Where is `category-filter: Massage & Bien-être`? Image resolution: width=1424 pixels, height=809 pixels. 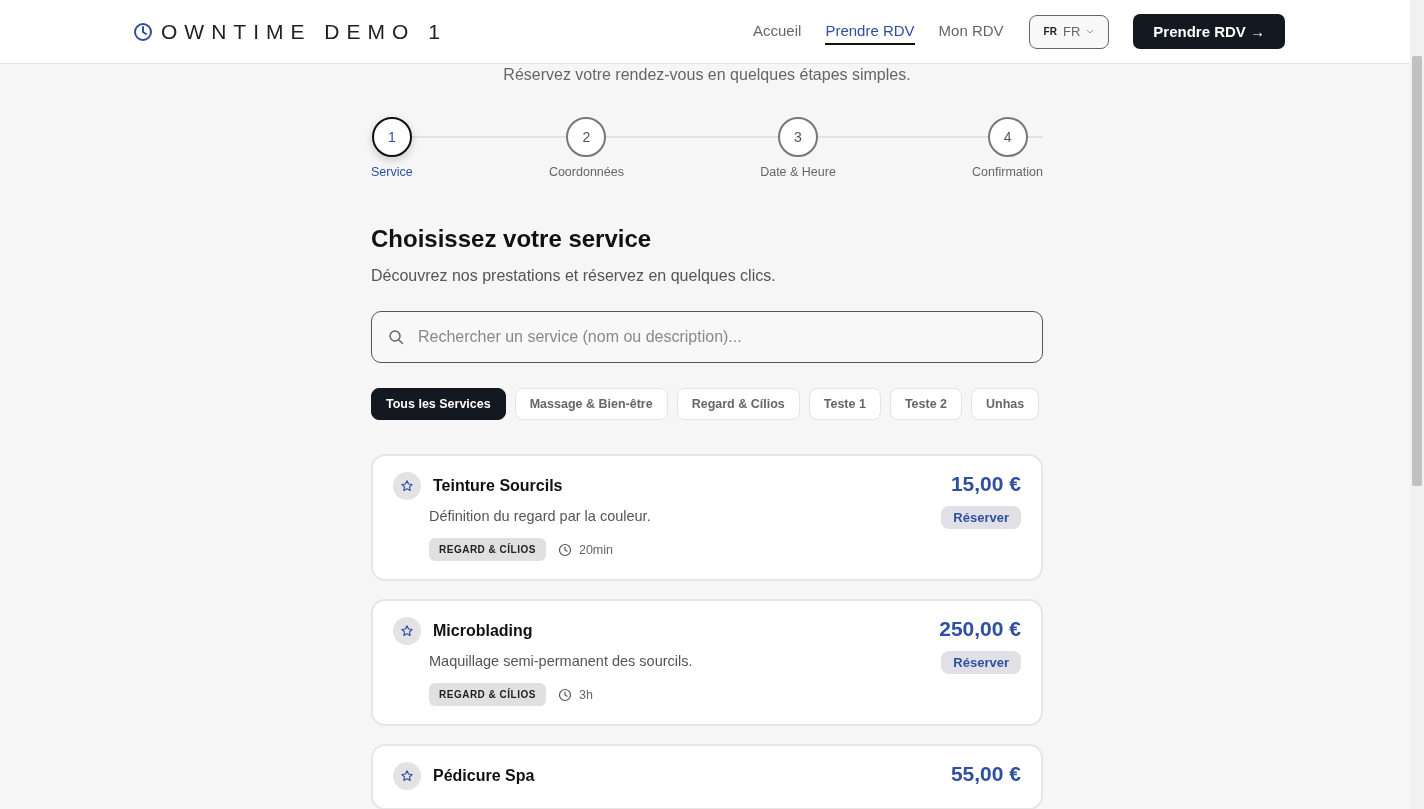 category-filter: Massage & Bien-être is located at coordinates (591, 404).